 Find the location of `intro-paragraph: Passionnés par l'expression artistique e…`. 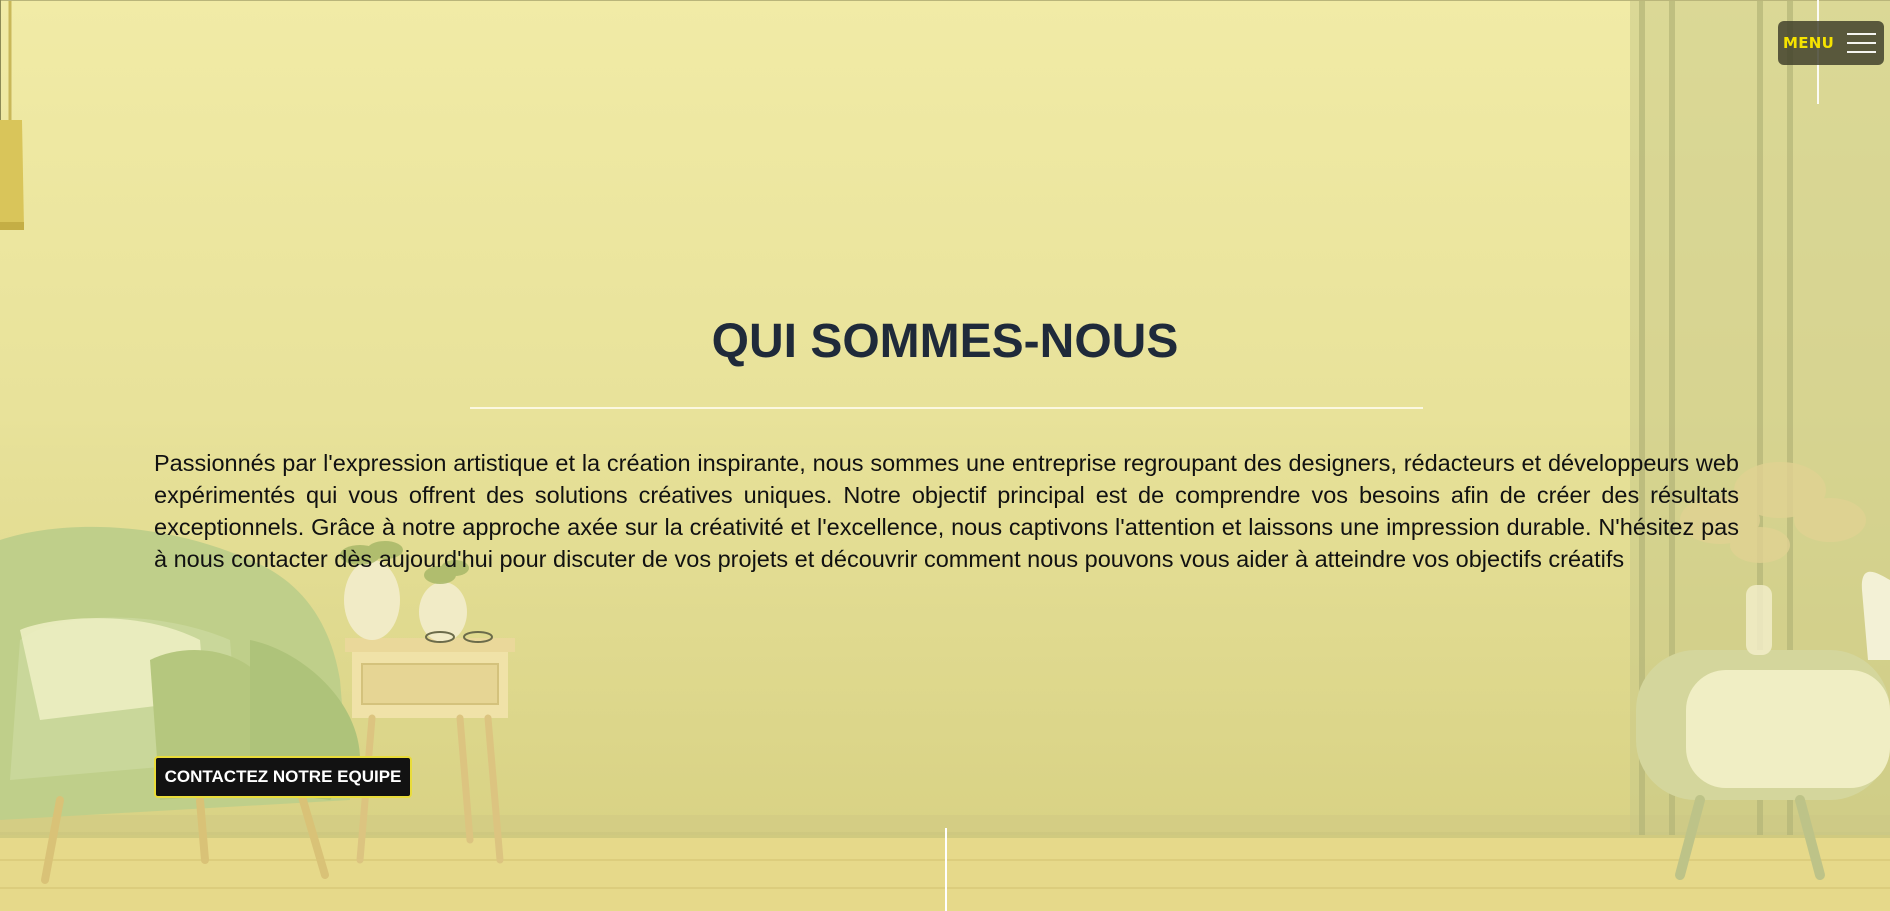

intro-paragraph: Passionnés par l'expression artistique e… is located at coordinates (946, 511).